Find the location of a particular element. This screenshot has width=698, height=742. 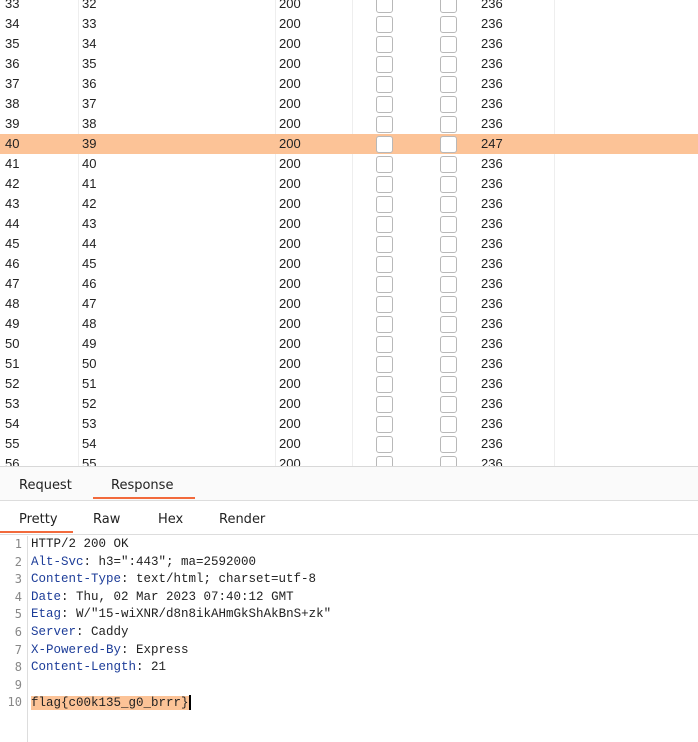

table-row: 42 41 200 236 is located at coordinates (349, 184).